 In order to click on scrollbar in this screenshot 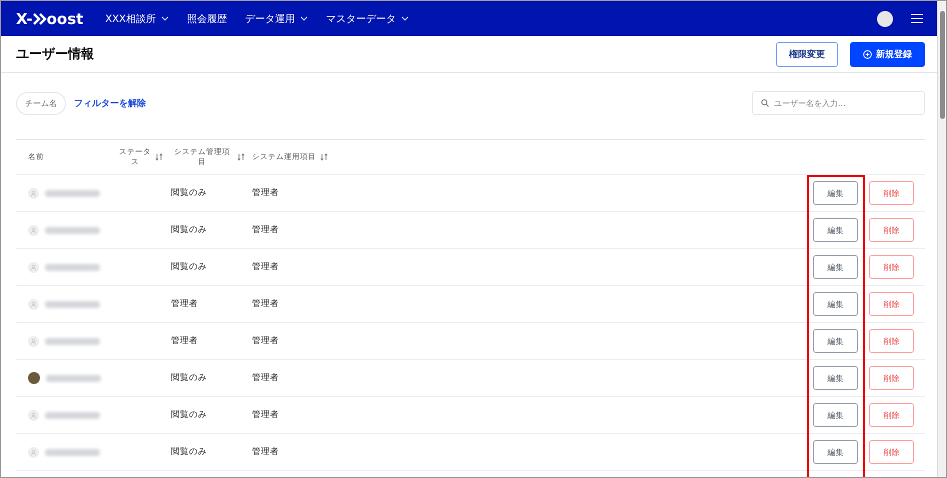, I will do `click(941, 239)`.